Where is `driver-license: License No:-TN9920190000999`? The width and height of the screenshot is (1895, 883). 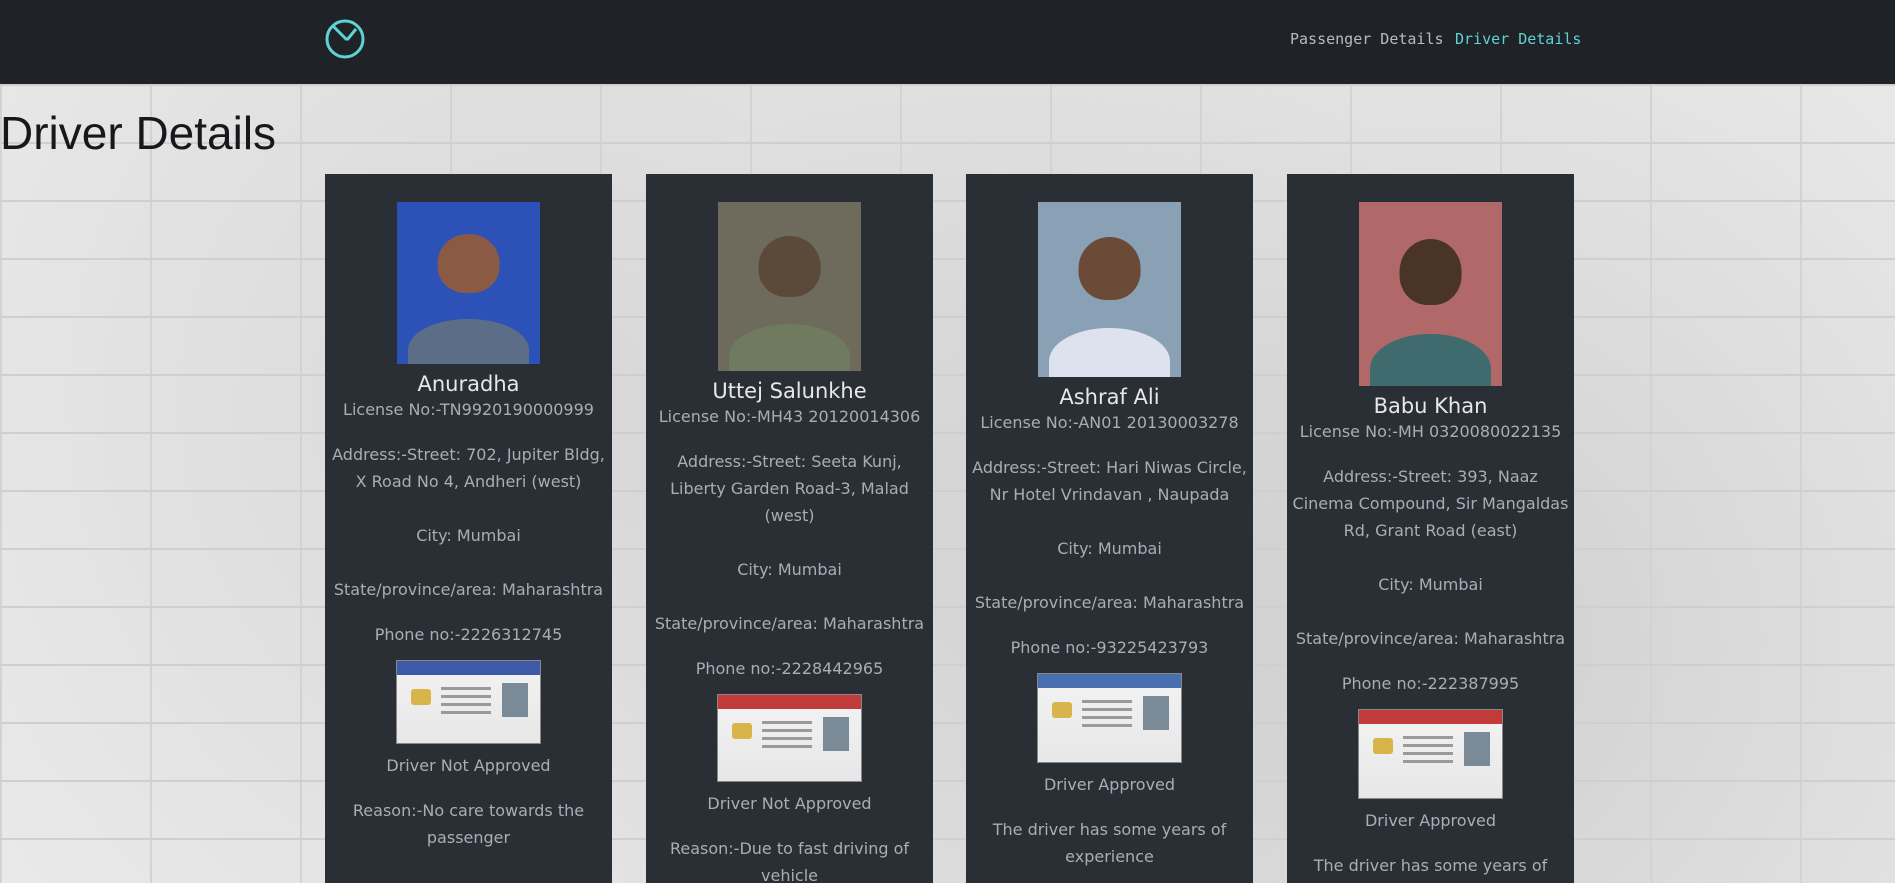
driver-license: License No:-TN9920190000999 is located at coordinates (468, 409).